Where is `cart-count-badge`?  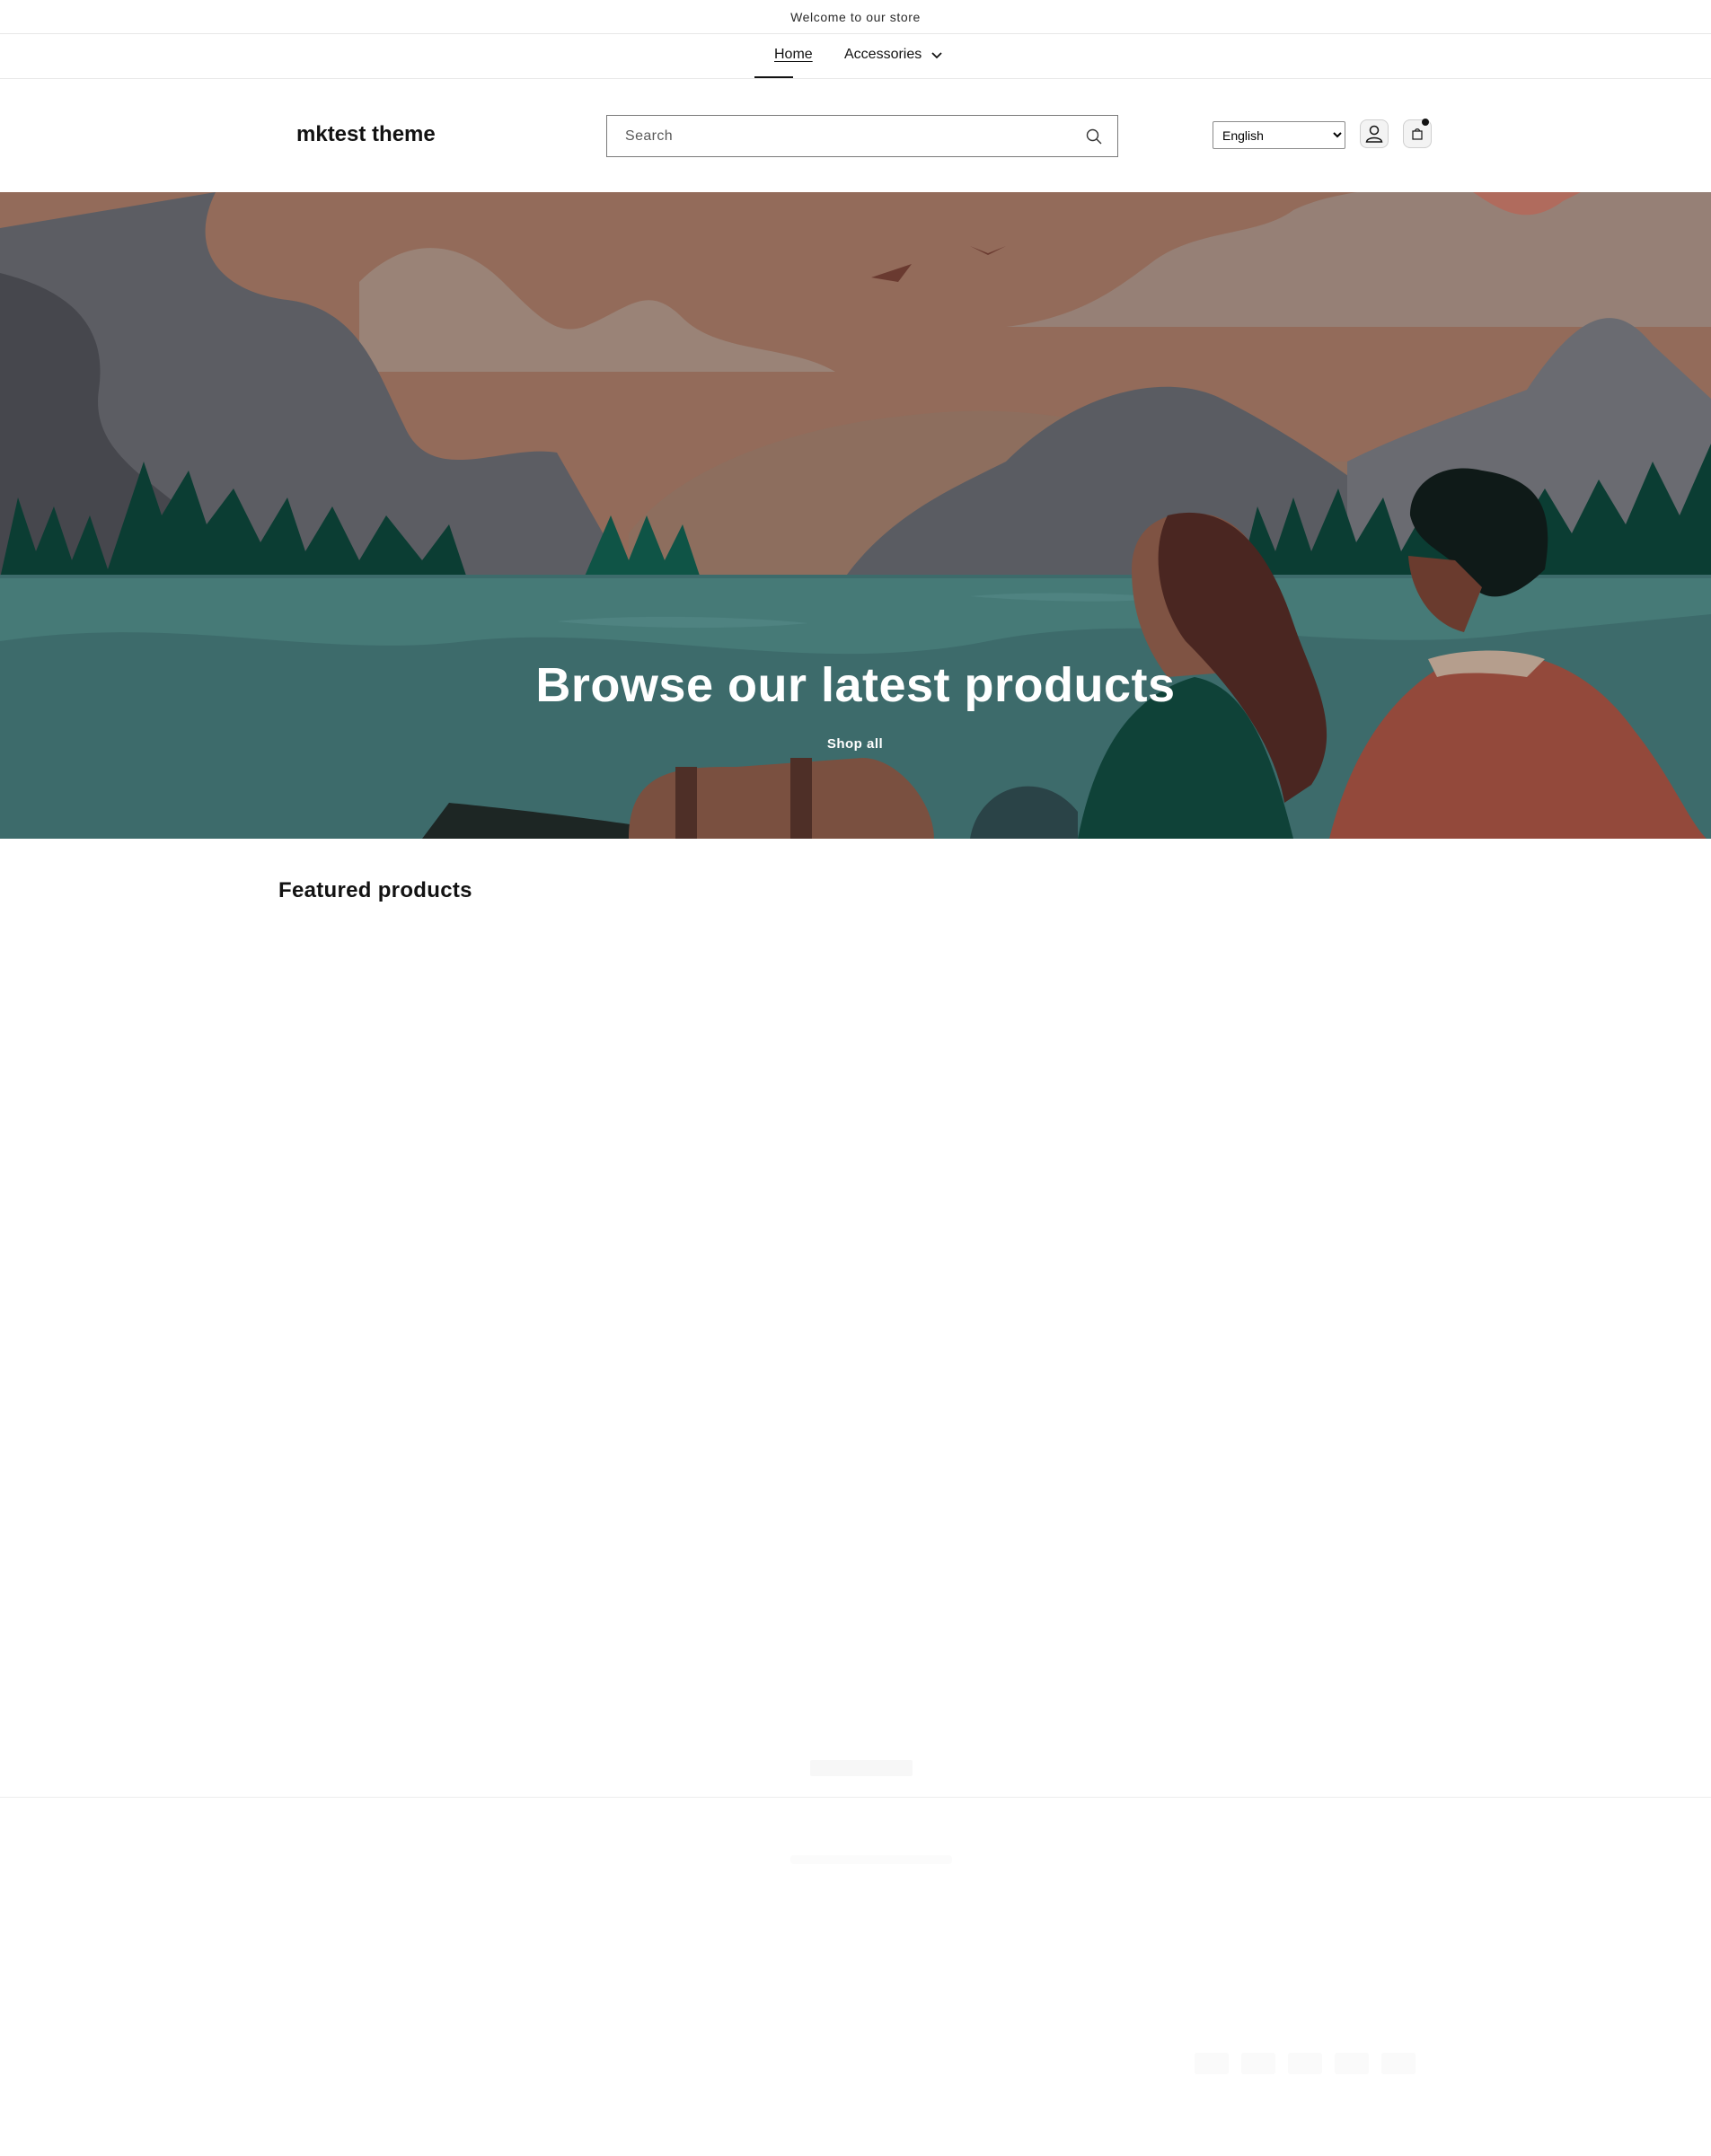
cart-count-badge is located at coordinates (1425, 122).